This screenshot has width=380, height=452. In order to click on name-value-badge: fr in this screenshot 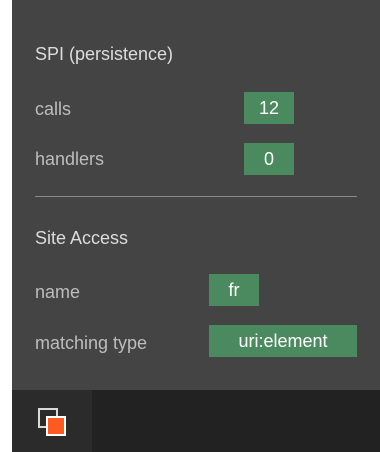, I will do `click(234, 290)`.